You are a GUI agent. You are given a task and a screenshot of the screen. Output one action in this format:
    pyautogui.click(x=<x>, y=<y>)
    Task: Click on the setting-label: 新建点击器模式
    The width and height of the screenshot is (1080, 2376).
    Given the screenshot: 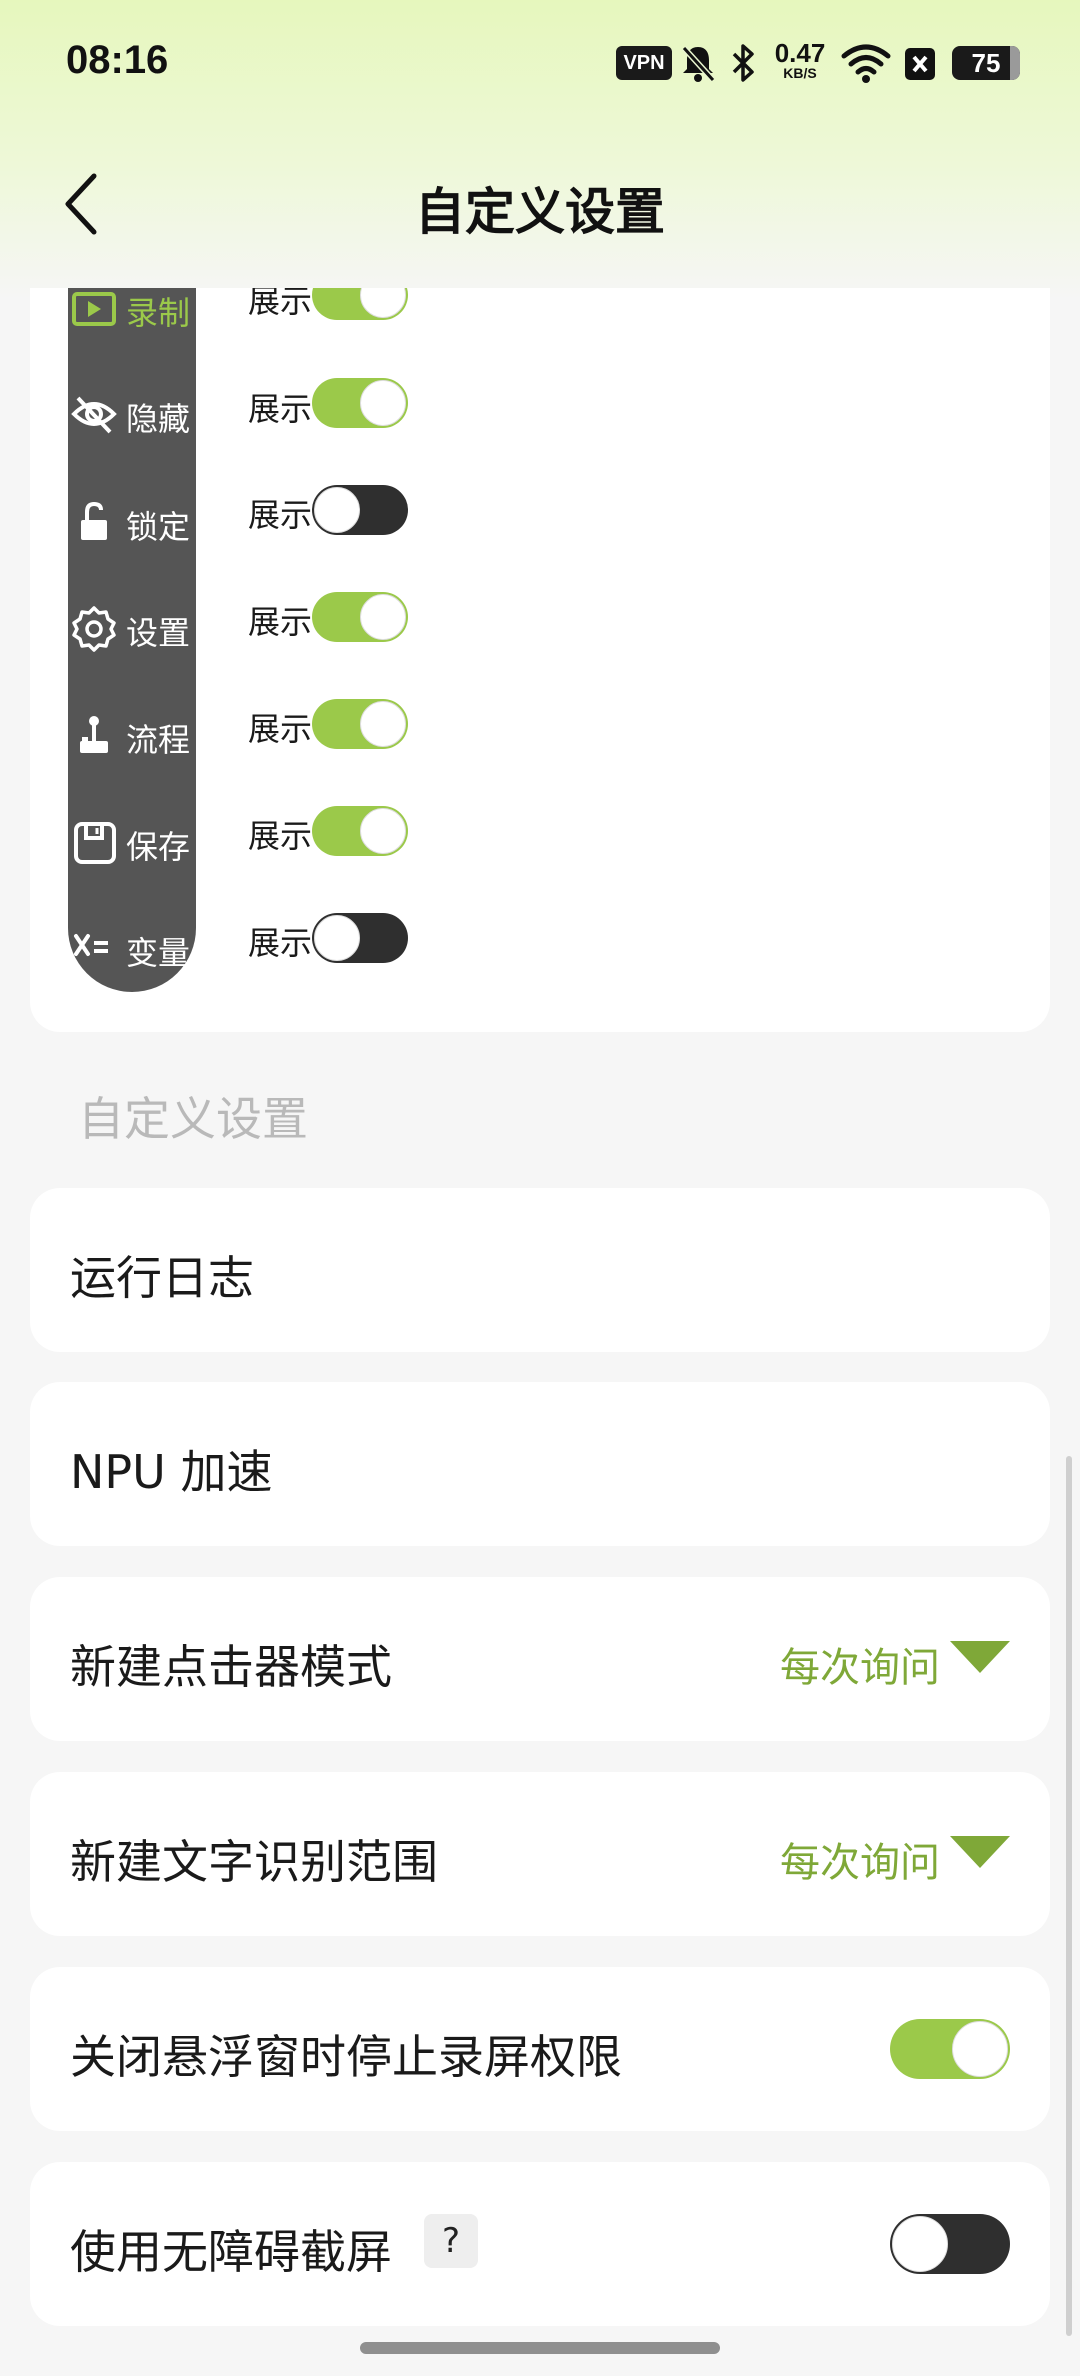 What is the action you would take?
    pyautogui.click(x=231, y=1667)
    